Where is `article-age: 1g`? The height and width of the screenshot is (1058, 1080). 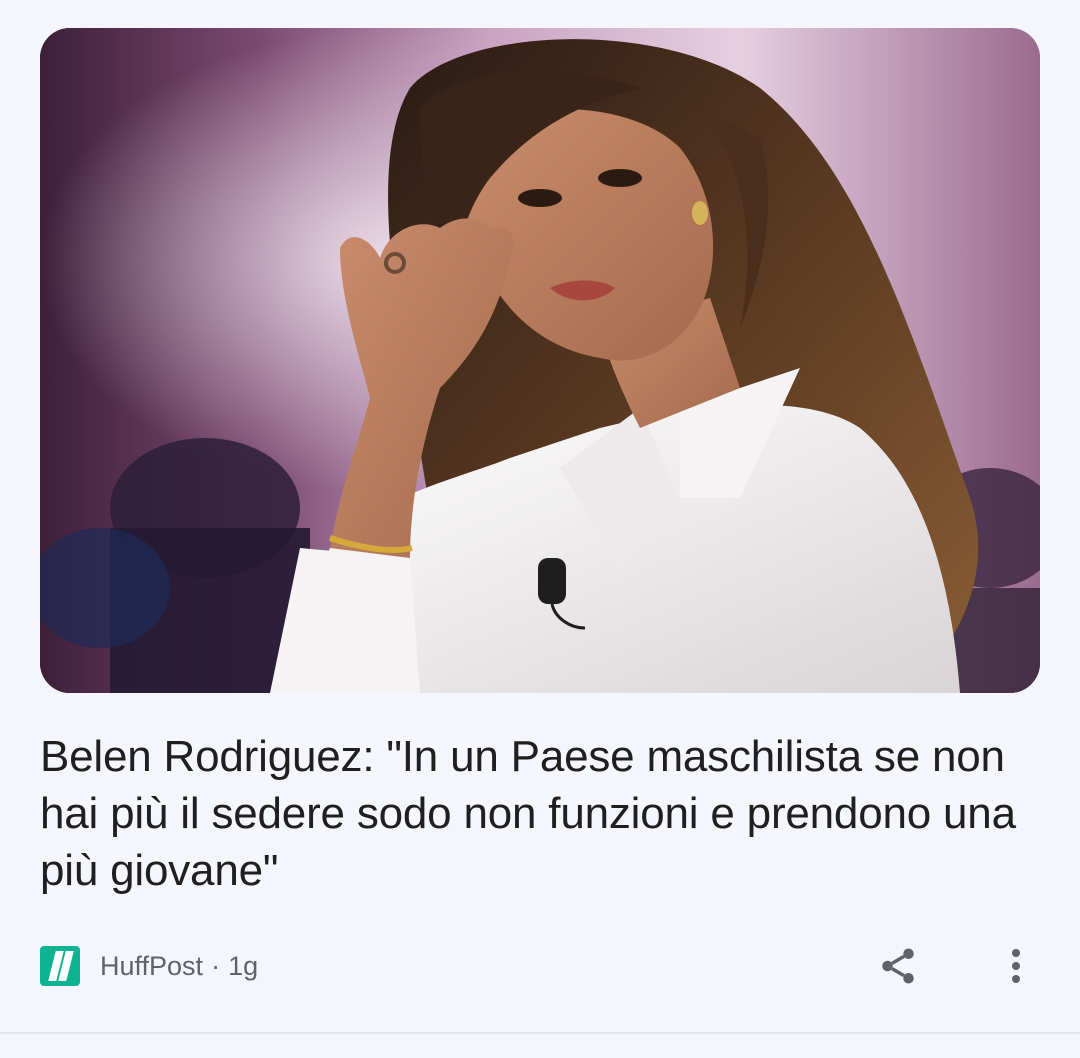 article-age: 1g is located at coordinates (243, 965).